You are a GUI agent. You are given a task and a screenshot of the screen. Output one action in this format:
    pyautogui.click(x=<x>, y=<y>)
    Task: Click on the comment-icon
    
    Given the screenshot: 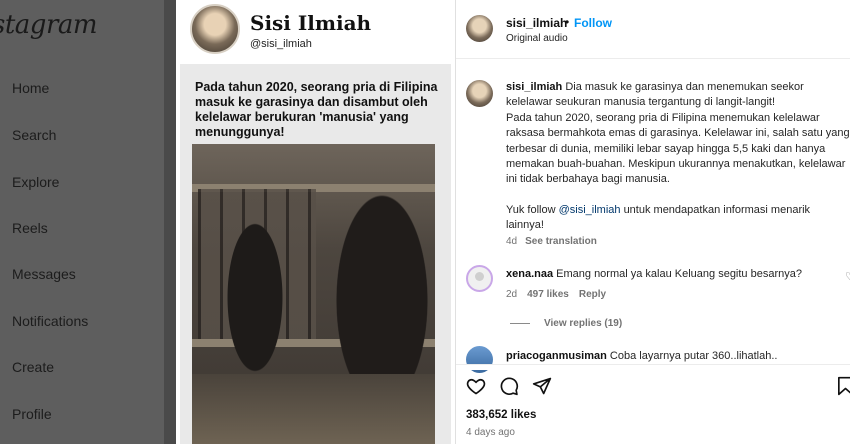 What is the action you would take?
    pyautogui.click(x=509, y=386)
    